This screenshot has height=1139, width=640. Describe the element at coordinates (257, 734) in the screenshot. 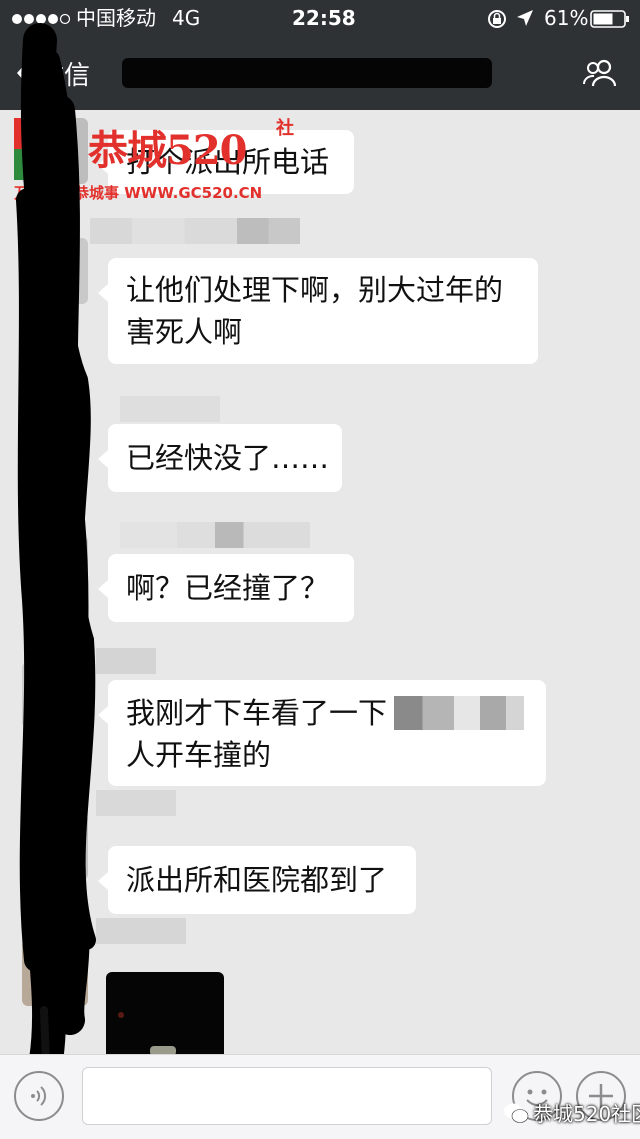

I see `message-text: 我刚才下车看了一下 人开车撞的` at that location.